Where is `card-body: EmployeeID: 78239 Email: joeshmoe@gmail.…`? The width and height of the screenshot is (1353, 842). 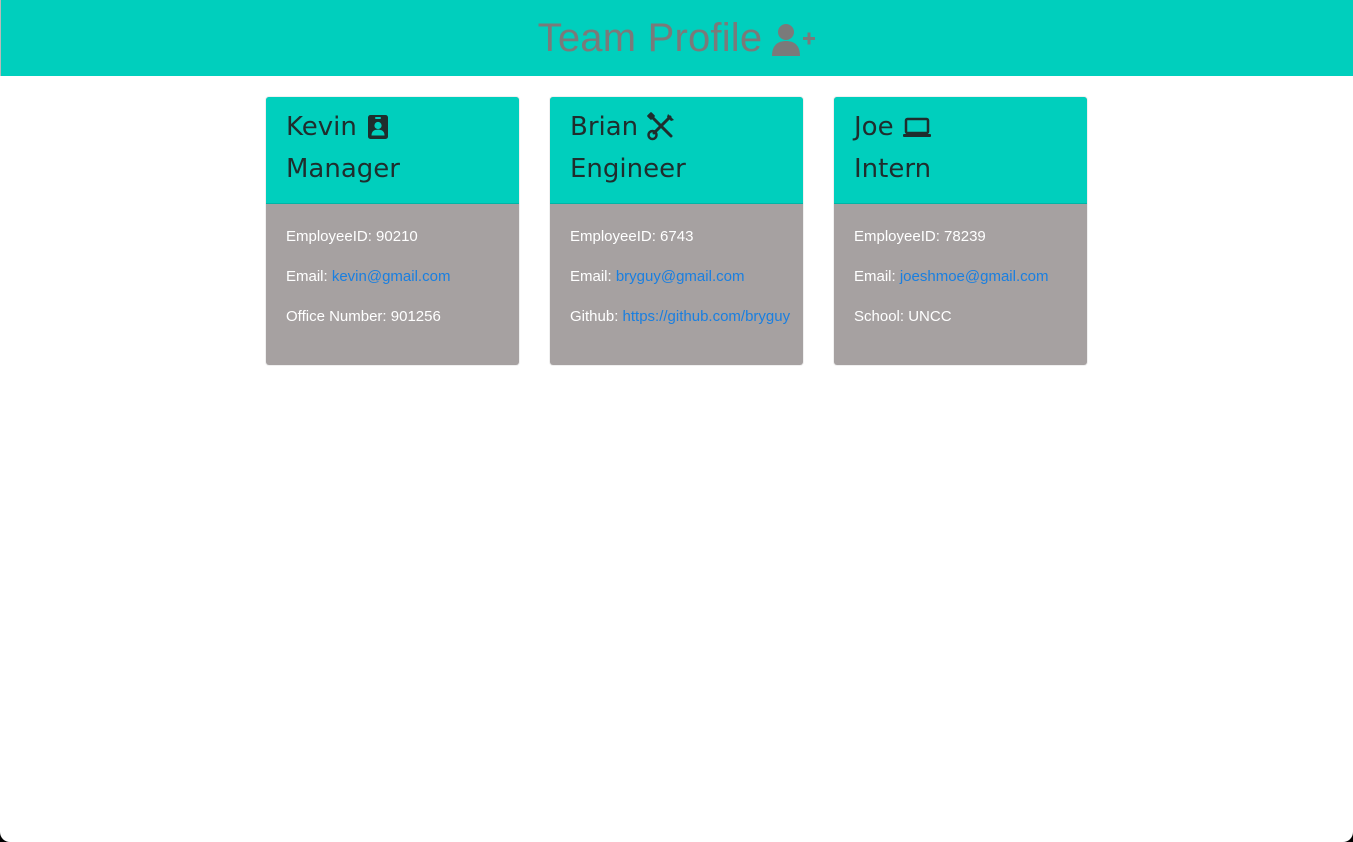 card-body: EmployeeID: 78239 Email: joeshmoe@gmail.… is located at coordinates (960, 265).